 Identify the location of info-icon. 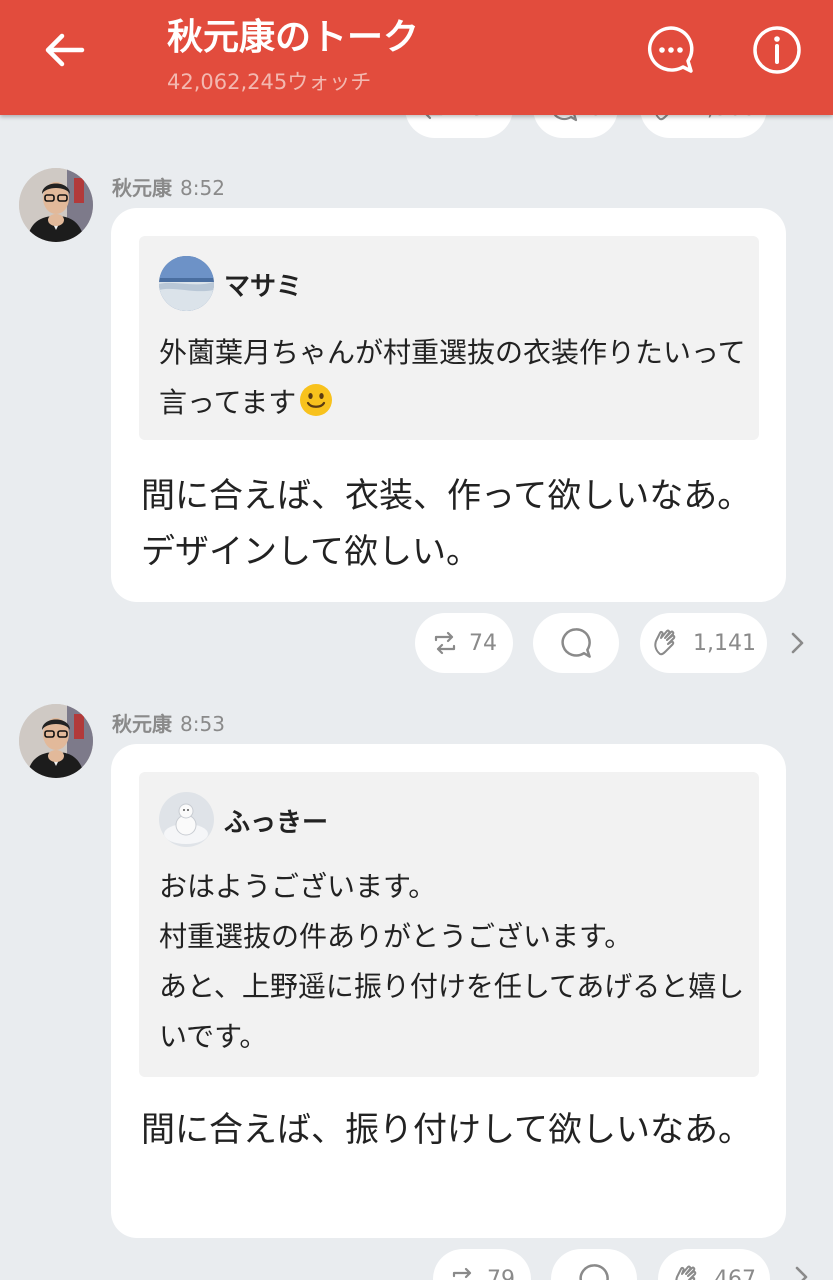
(777, 50).